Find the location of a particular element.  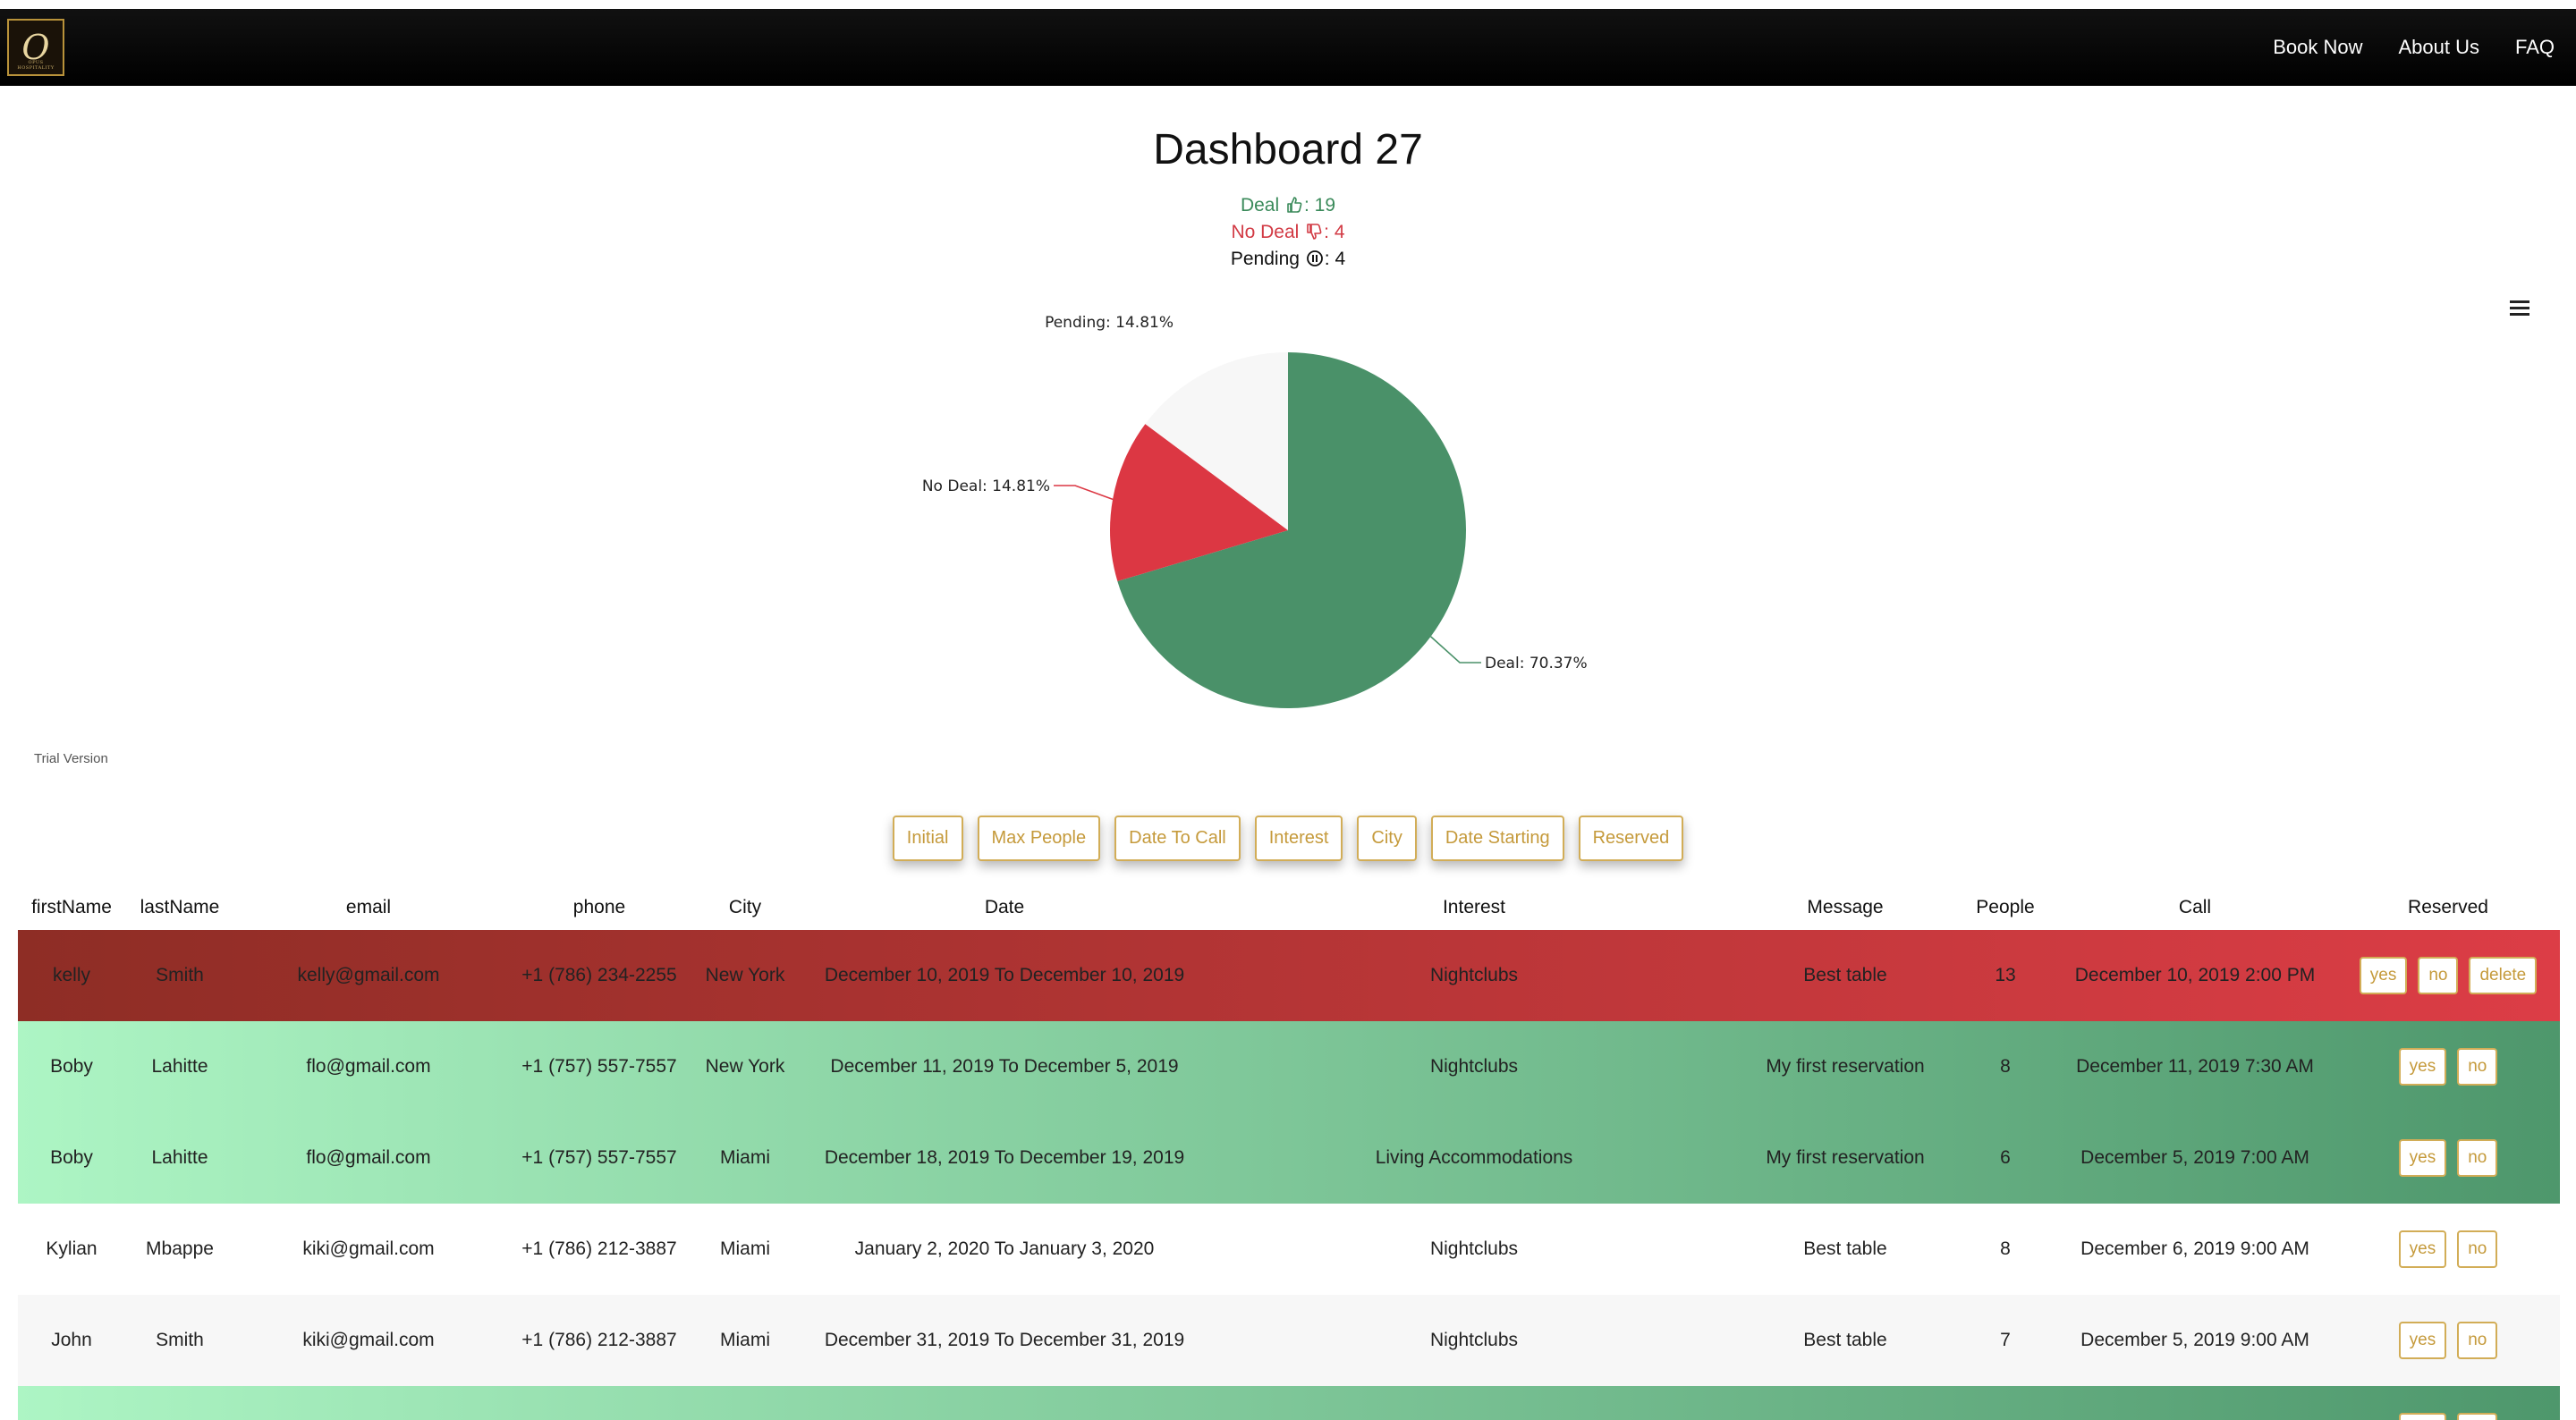

thumbs-up-icon is located at coordinates (1294, 205).